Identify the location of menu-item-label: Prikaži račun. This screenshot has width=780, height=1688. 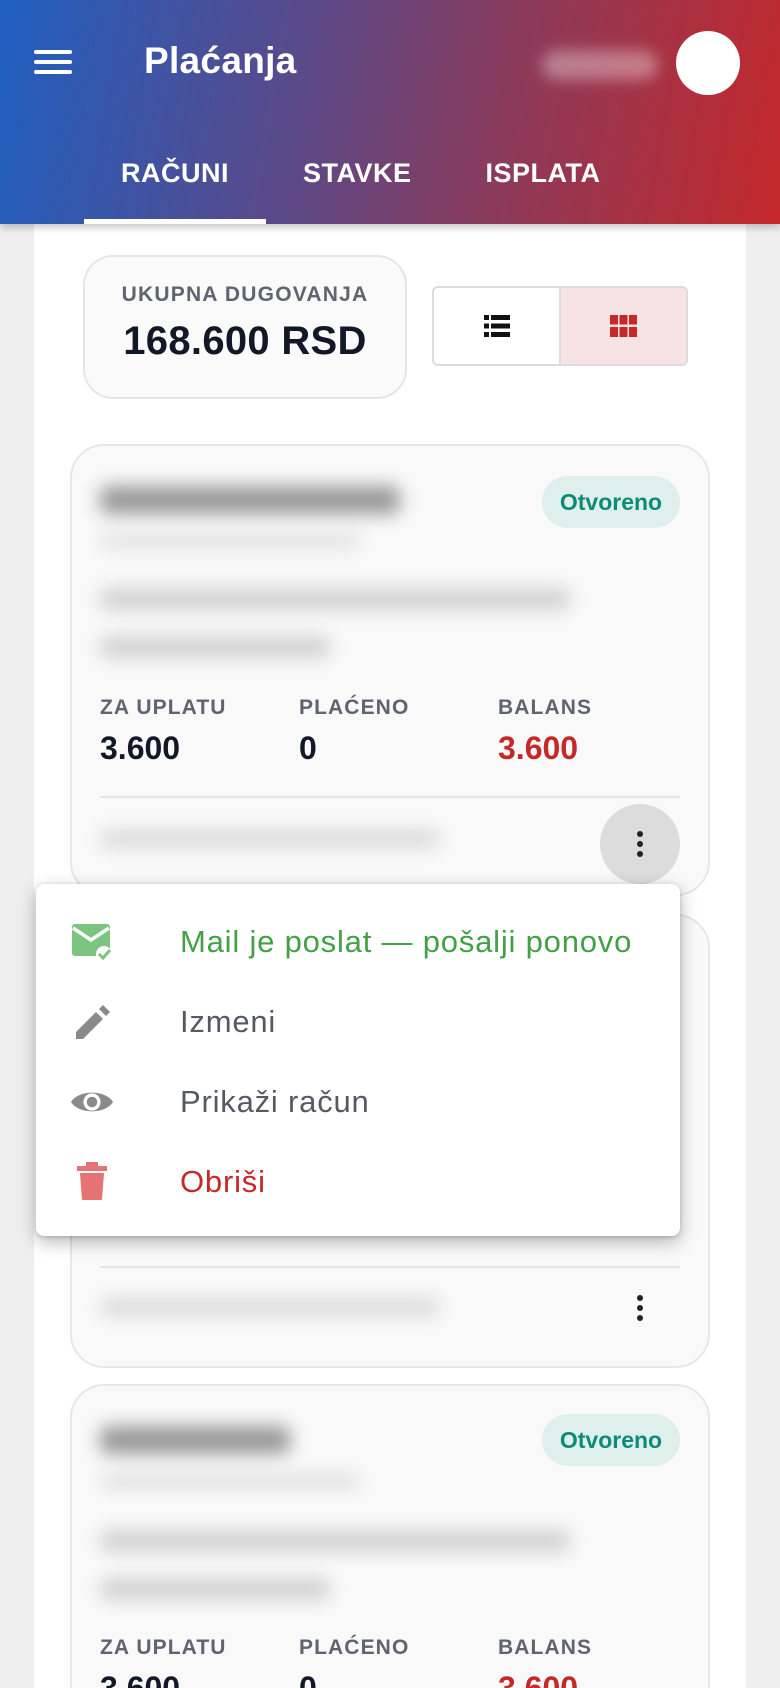
(275, 1101).